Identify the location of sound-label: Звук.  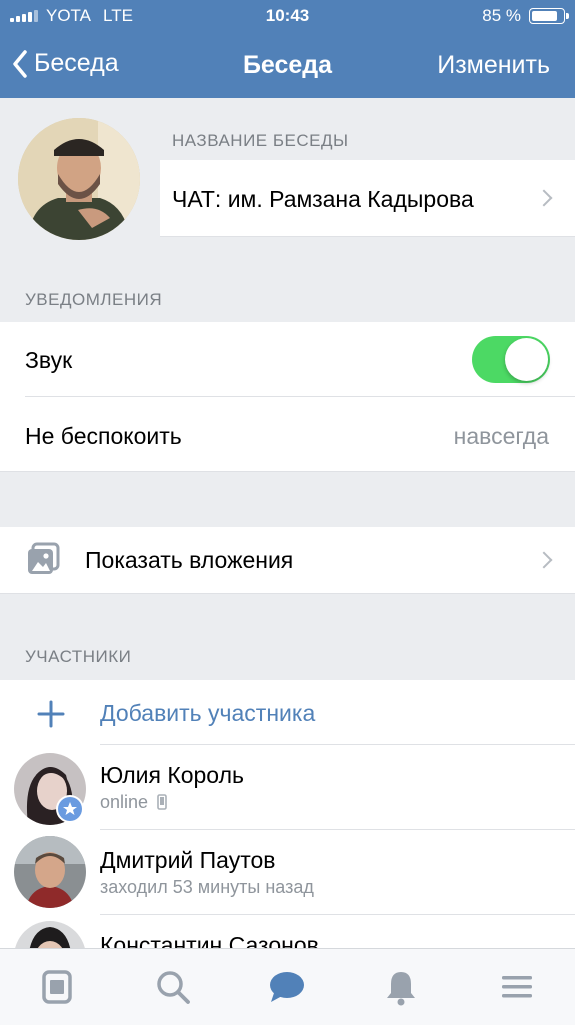
(49, 360).